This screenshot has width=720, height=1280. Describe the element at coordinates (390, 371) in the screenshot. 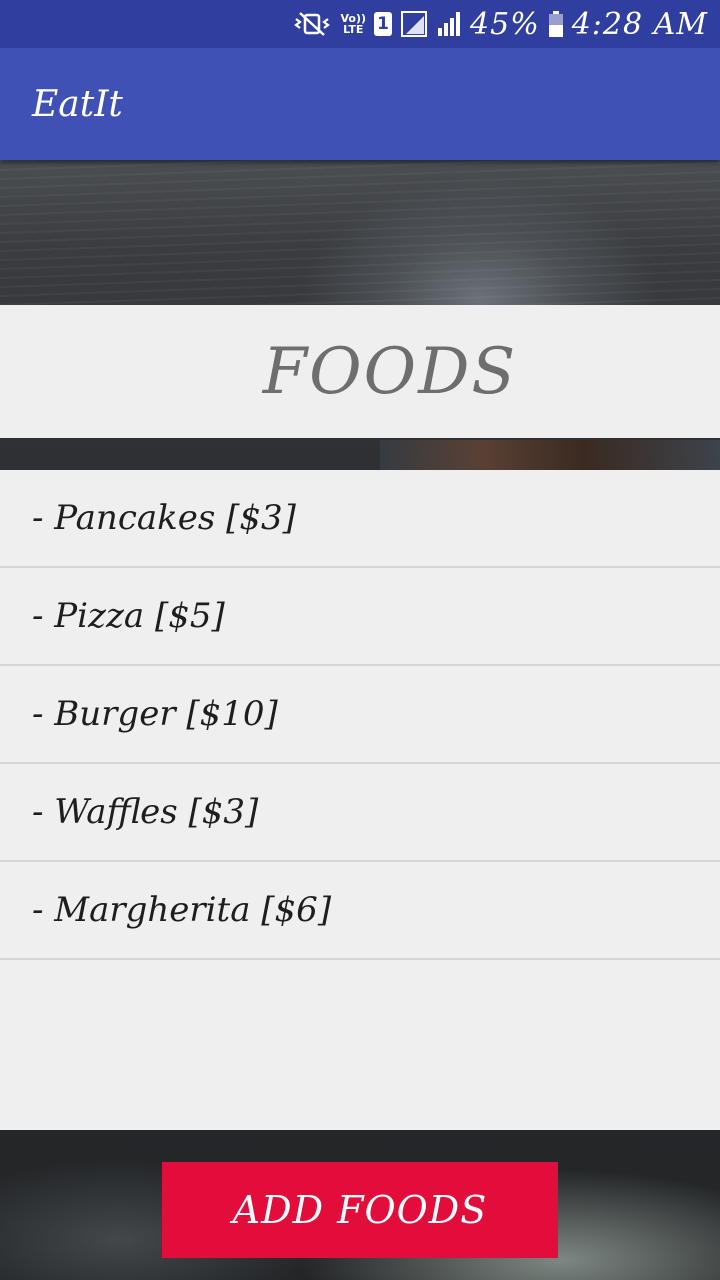

I see `section-title: FOODS` at that location.